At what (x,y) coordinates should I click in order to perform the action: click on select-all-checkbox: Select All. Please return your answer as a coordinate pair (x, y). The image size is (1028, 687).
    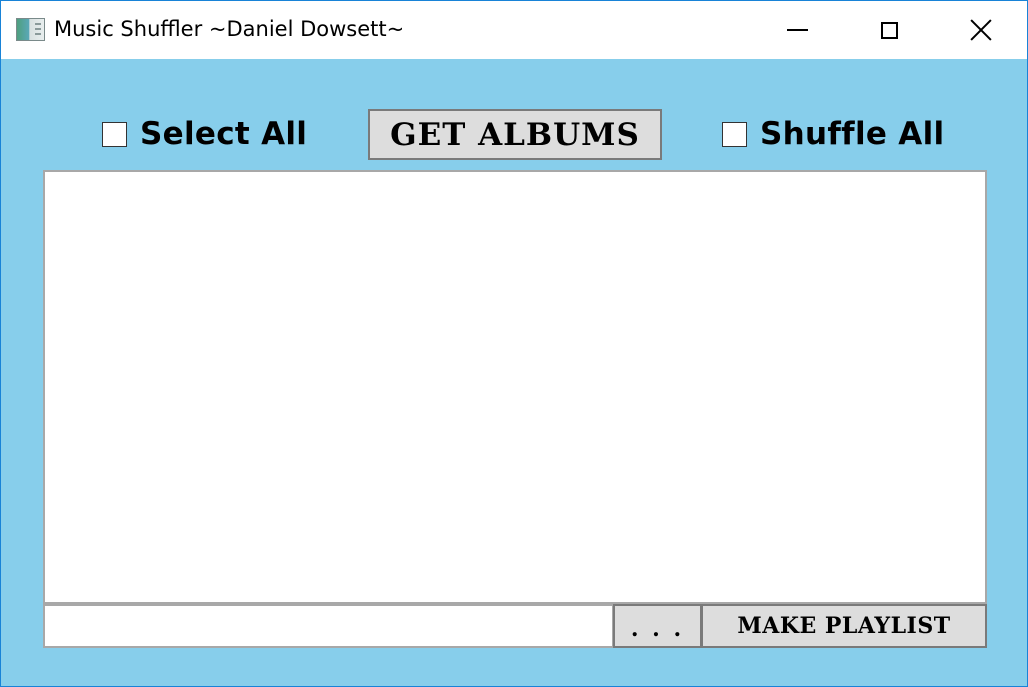
    Looking at the image, I should click on (204, 134).